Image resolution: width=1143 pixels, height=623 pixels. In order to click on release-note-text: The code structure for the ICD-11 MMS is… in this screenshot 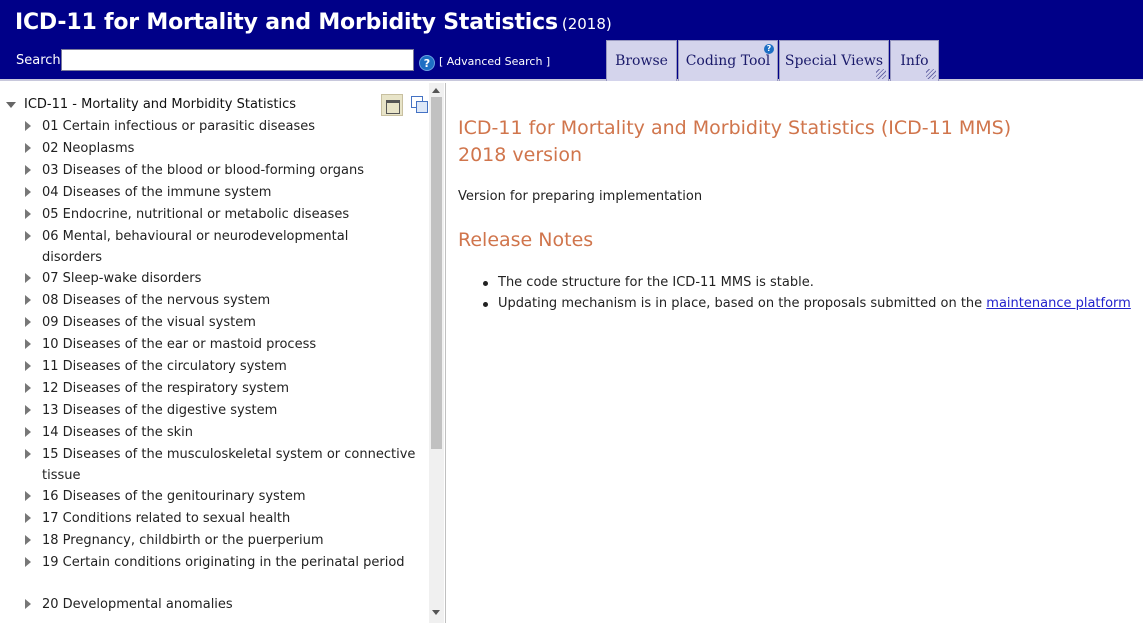, I will do `click(656, 282)`.